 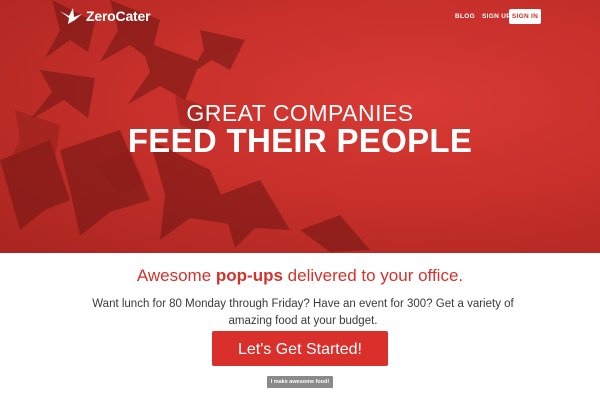 I want to click on nav-signup-link: SIGN UP, so click(x=496, y=16).